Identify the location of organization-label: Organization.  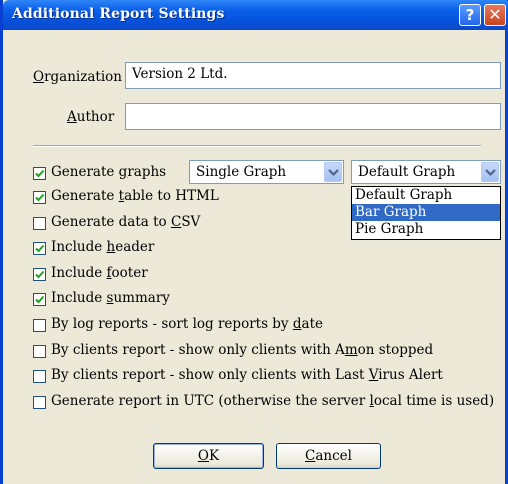
(77, 77).